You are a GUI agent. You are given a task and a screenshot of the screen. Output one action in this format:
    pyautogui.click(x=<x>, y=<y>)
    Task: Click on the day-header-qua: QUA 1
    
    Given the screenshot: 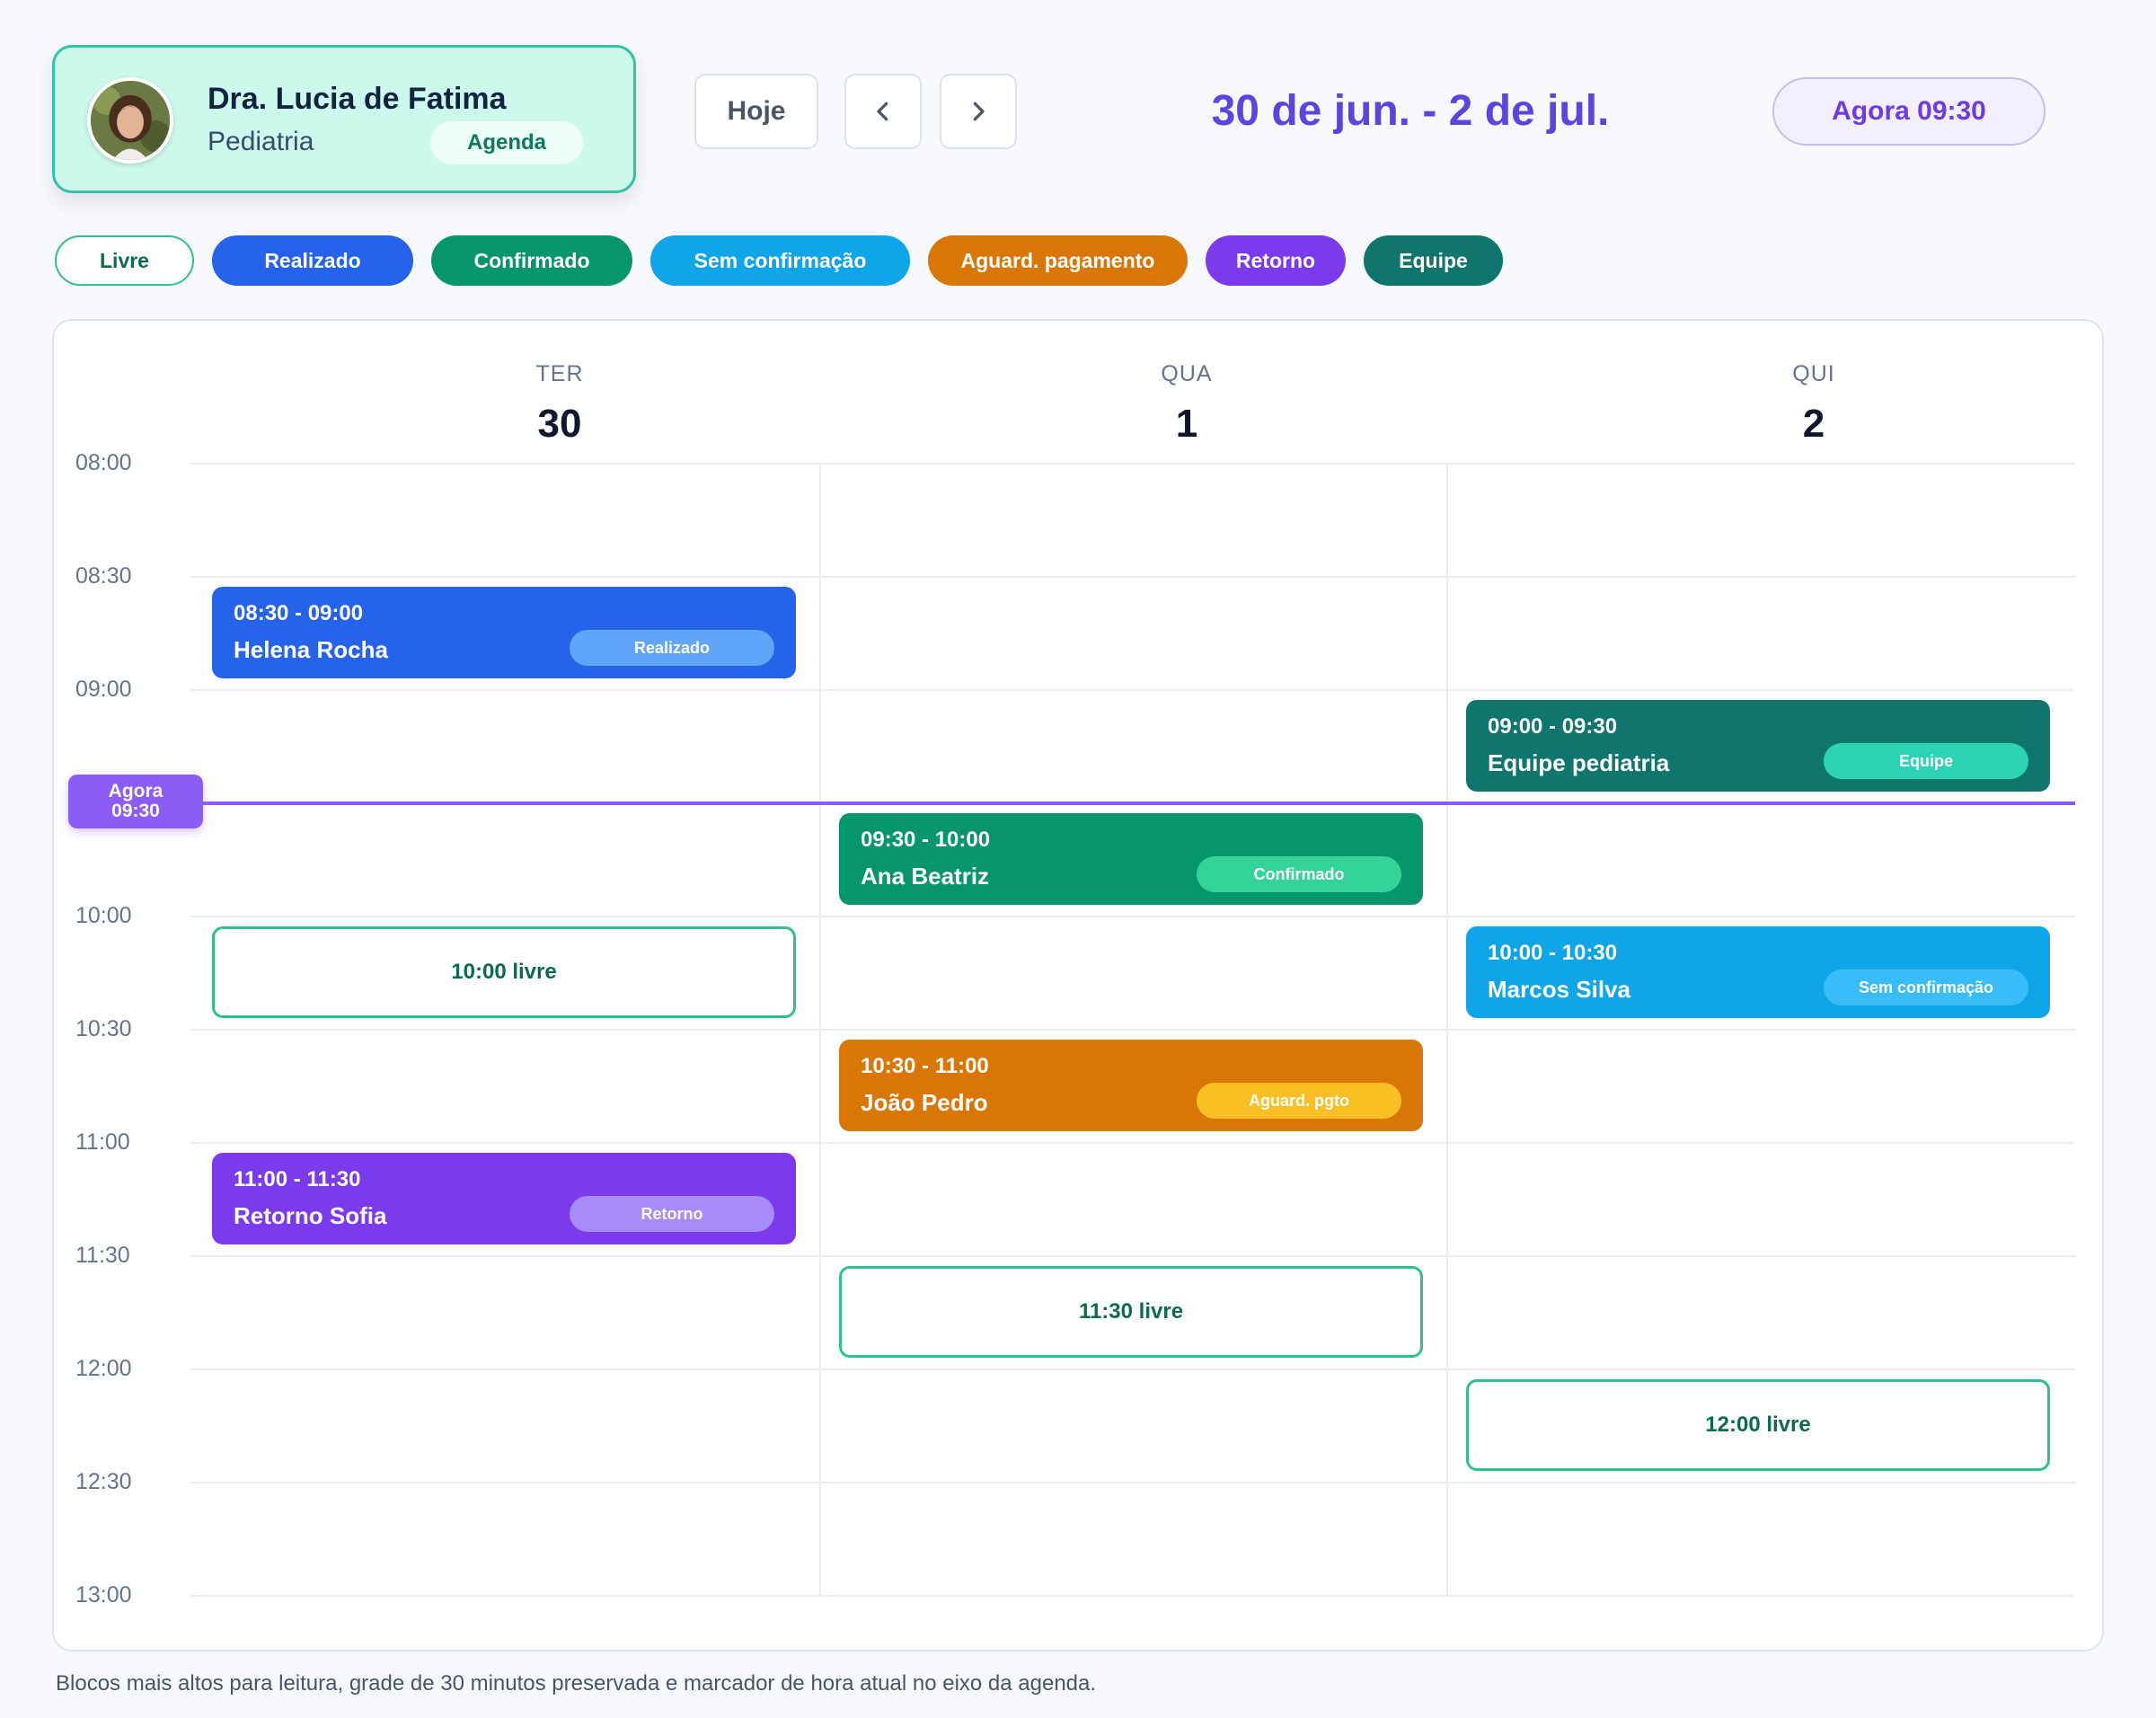 What is the action you would take?
    pyautogui.click(x=1186, y=404)
    